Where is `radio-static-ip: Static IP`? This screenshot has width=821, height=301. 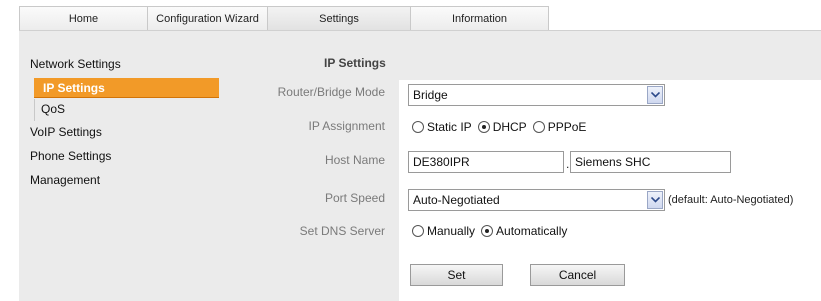
radio-static-ip: Static IP is located at coordinates (442, 127).